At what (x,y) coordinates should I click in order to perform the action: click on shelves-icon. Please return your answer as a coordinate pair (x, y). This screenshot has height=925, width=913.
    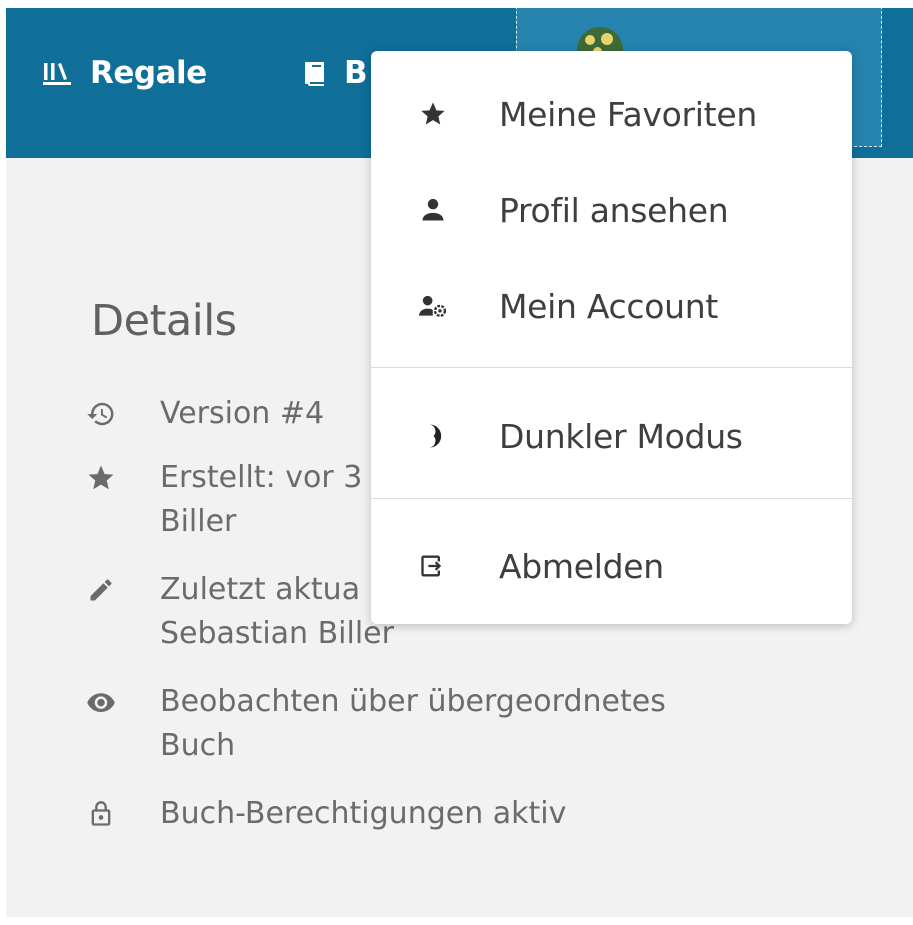
    Looking at the image, I should click on (57, 73).